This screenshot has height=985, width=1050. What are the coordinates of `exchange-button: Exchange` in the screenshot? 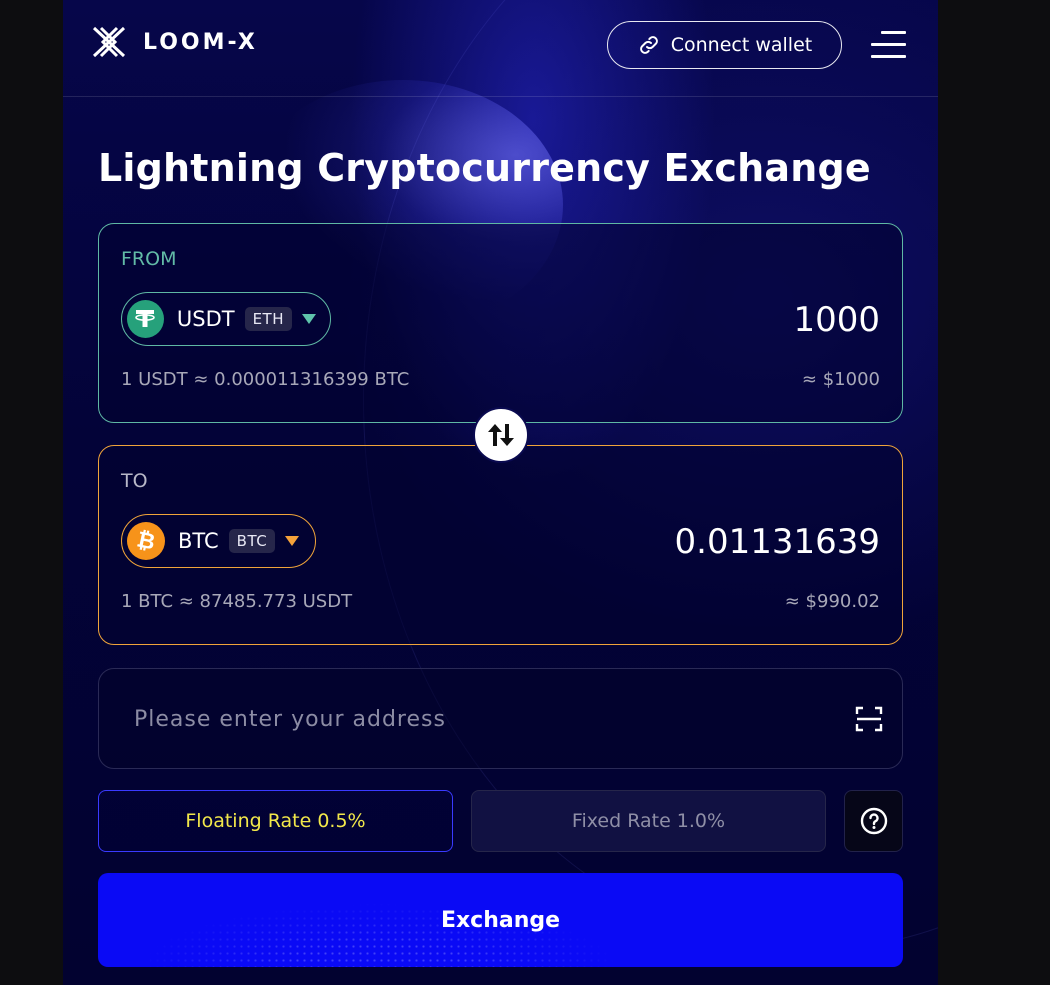 It's located at (500, 920).